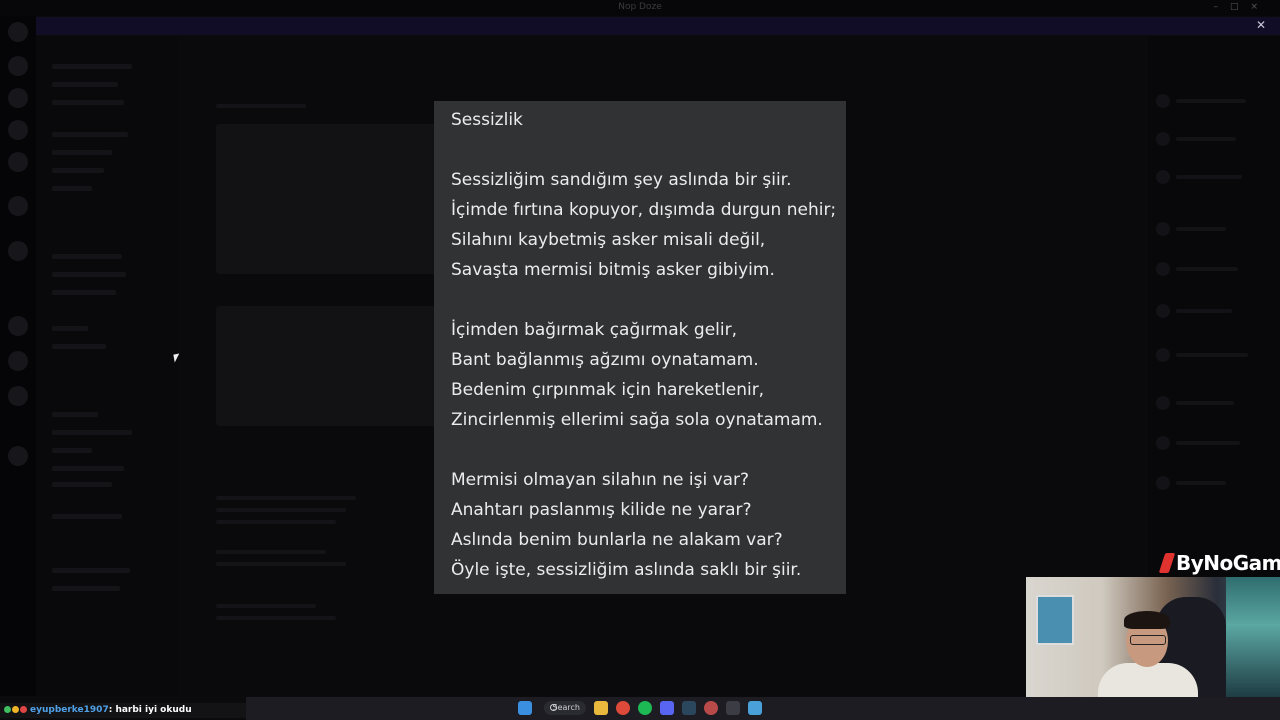 The image size is (1280, 720). I want to click on search-icon, so click(553, 707).